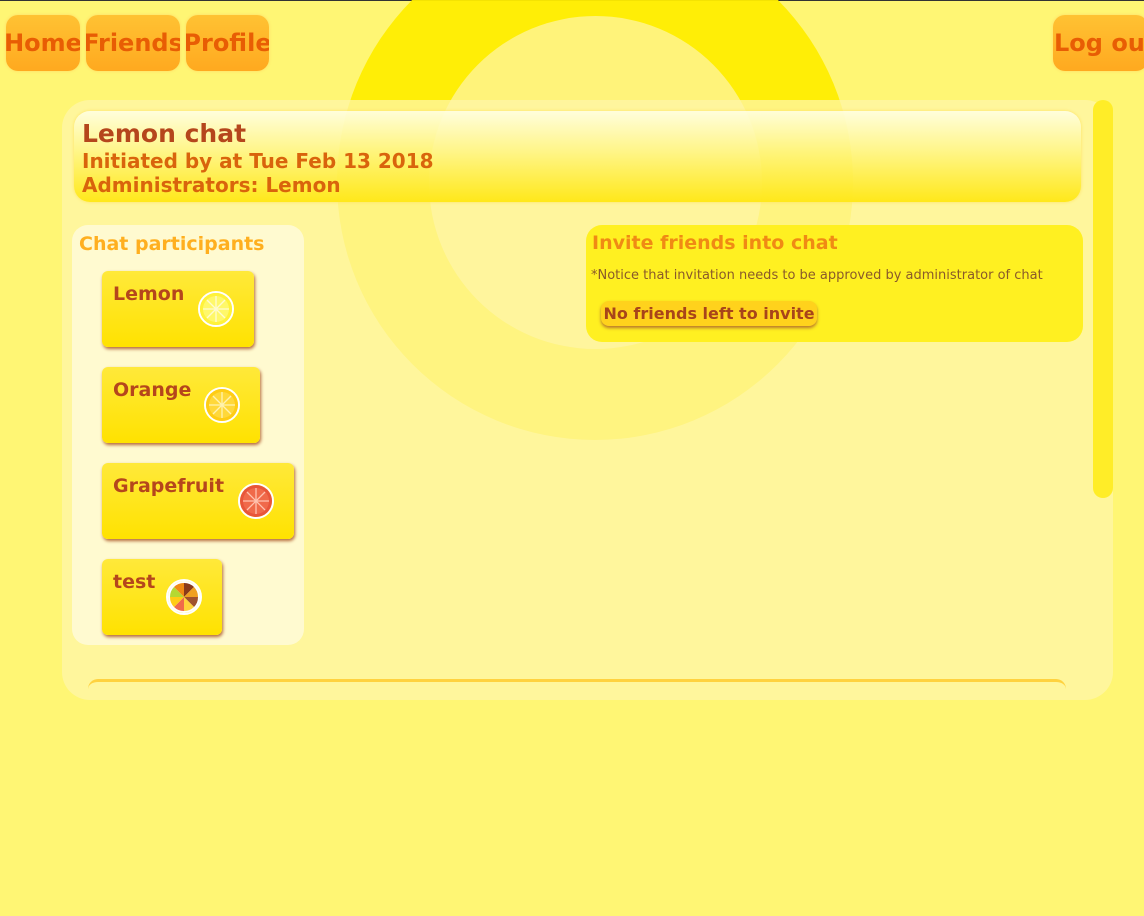  Describe the element at coordinates (43, 43) in the screenshot. I see `nav-home-button: Home` at that location.